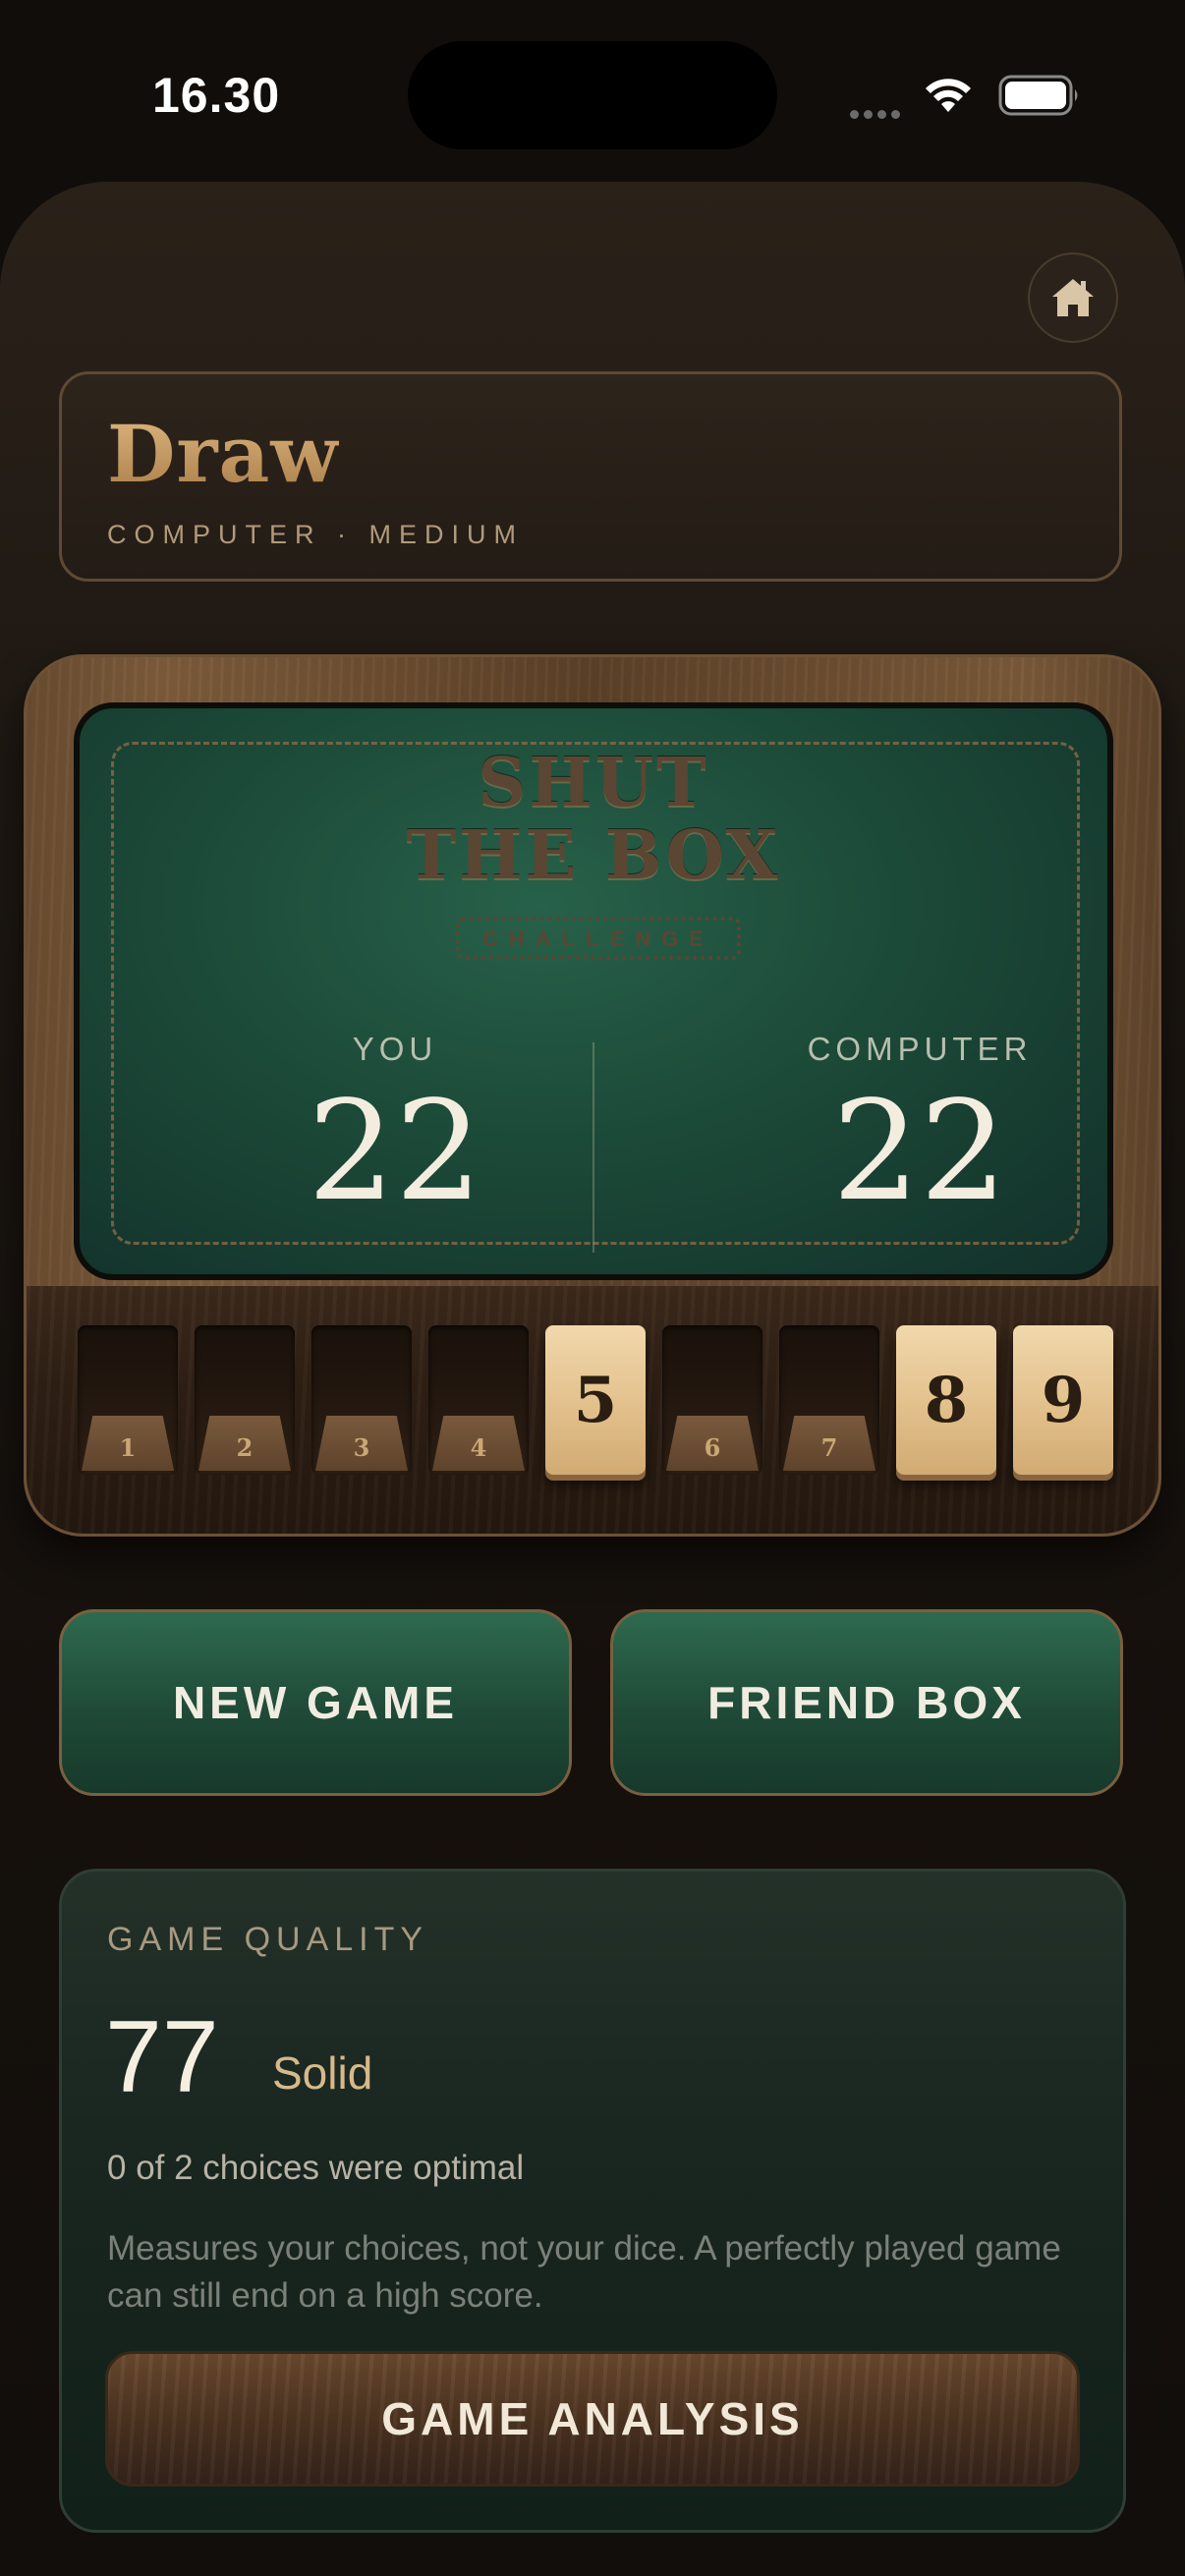 The height and width of the screenshot is (2576, 1185). Describe the element at coordinates (829, 1400) in the screenshot. I see `tile-7: 7` at that location.